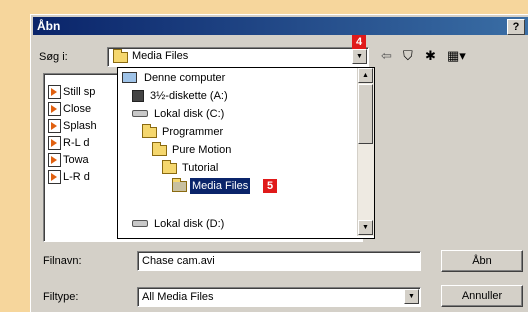 Image resolution: width=528 pixels, height=312 pixels. I want to click on callout-badge-4: 4, so click(359, 42).